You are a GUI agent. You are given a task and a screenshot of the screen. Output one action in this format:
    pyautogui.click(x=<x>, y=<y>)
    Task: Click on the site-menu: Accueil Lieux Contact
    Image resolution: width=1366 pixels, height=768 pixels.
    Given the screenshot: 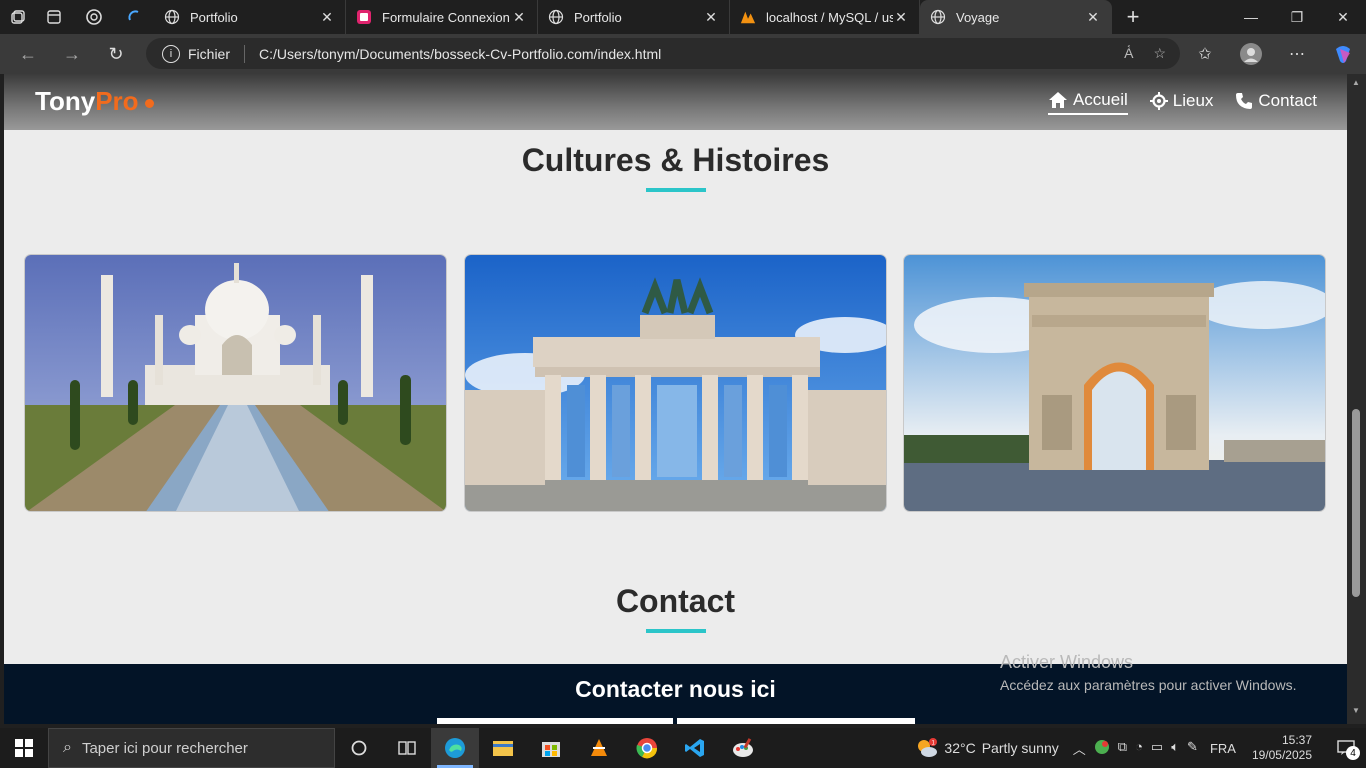 What is the action you would take?
    pyautogui.click(x=1182, y=102)
    